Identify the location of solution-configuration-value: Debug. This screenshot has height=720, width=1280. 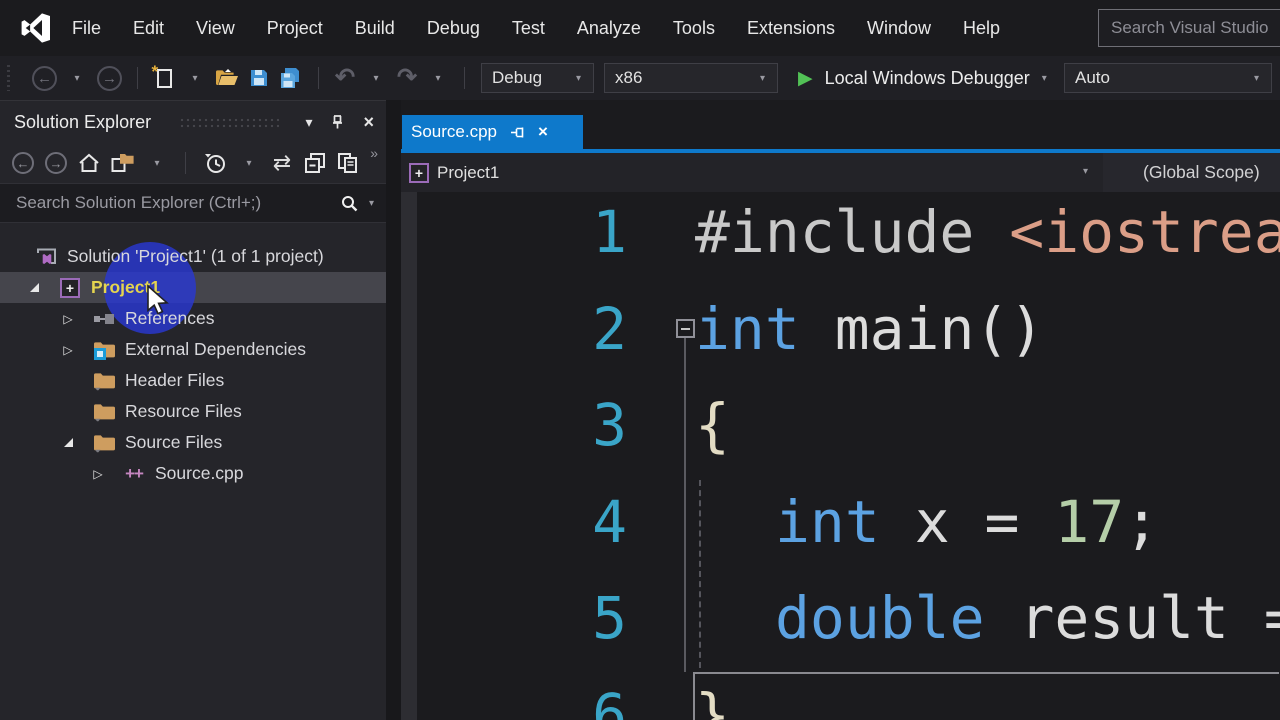
(517, 77).